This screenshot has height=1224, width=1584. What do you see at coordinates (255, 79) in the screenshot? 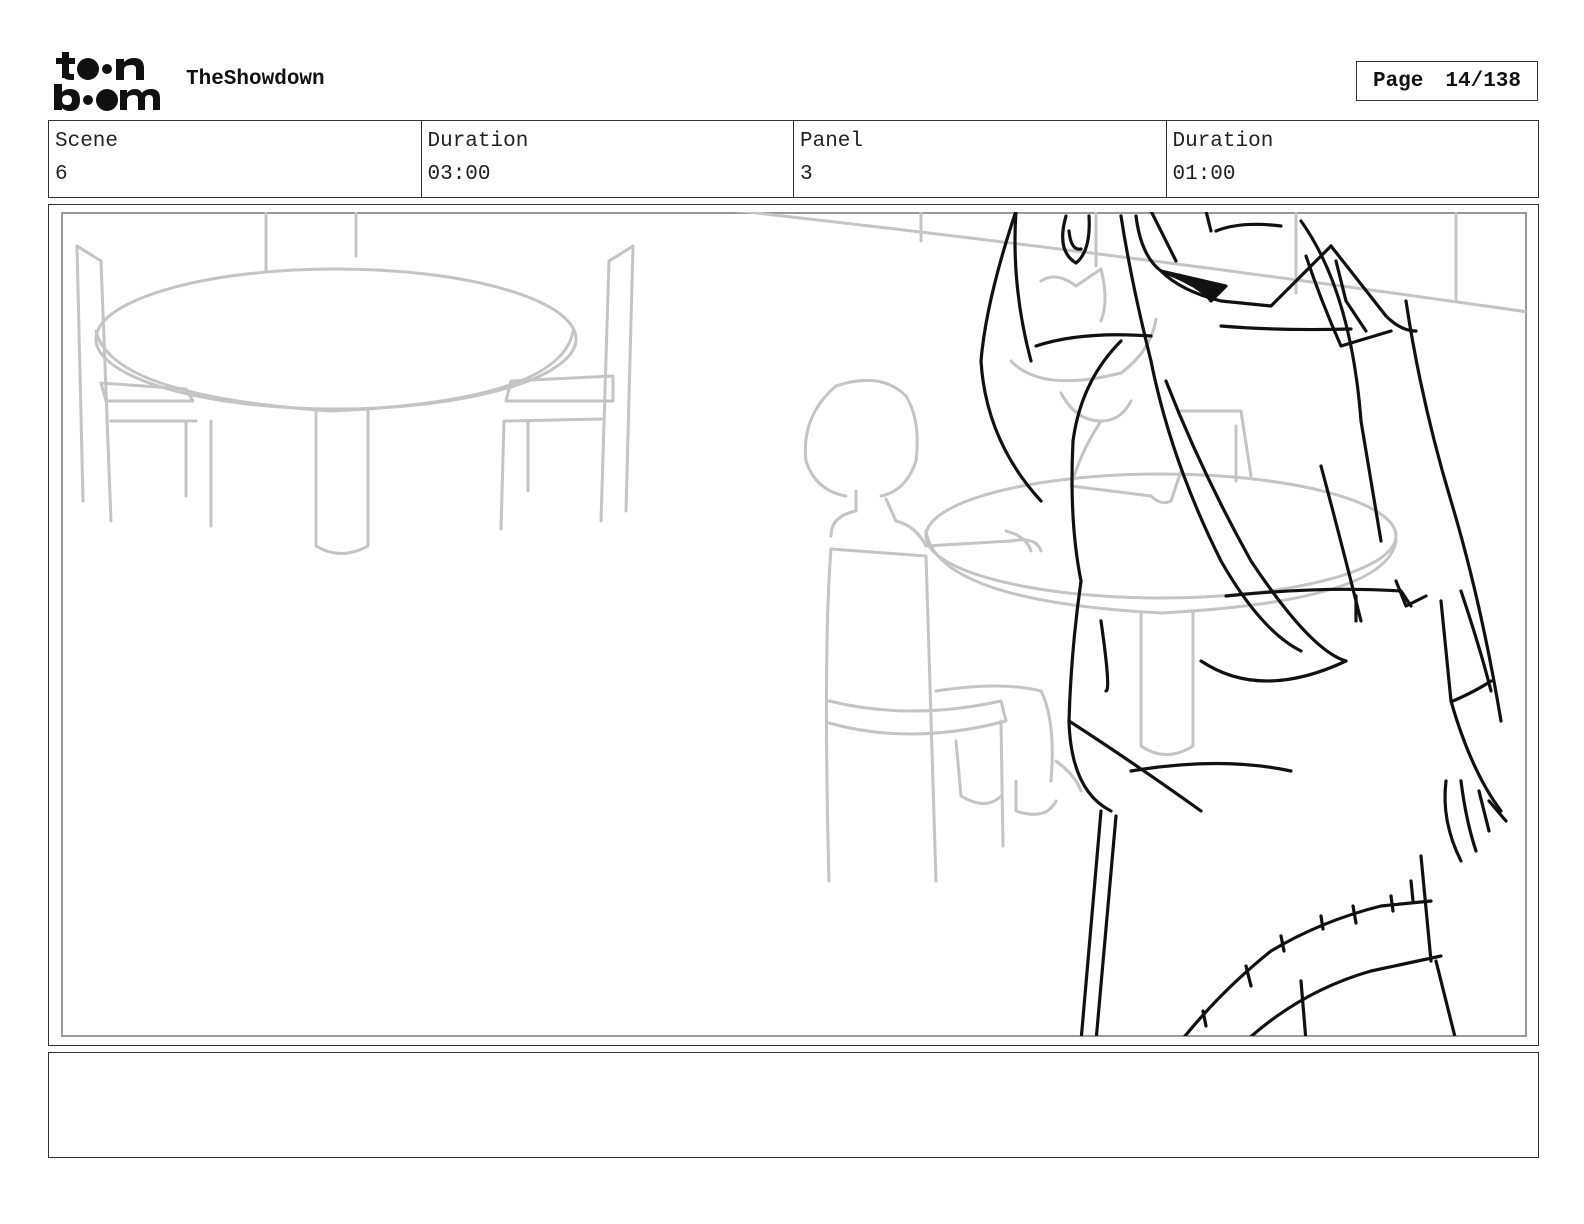
I see `project-title: TheShowdown` at bounding box center [255, 79].